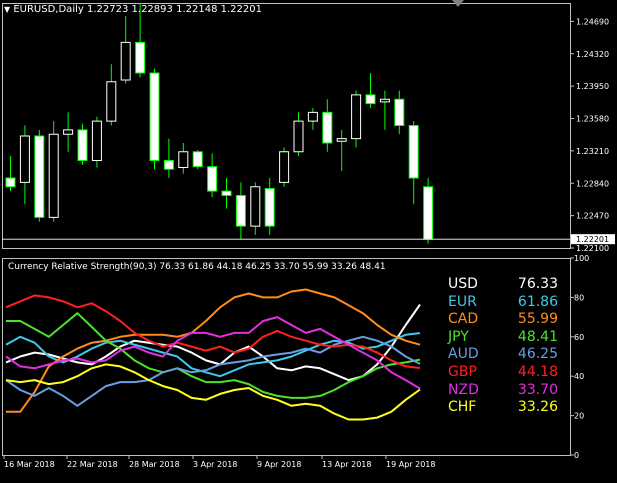 The width and height of the screenshot is (617, 483). What do you see at coordinates (458, 3) in the screenshot?
I see `shift-marker-icon` at bounding box center [458, 3].